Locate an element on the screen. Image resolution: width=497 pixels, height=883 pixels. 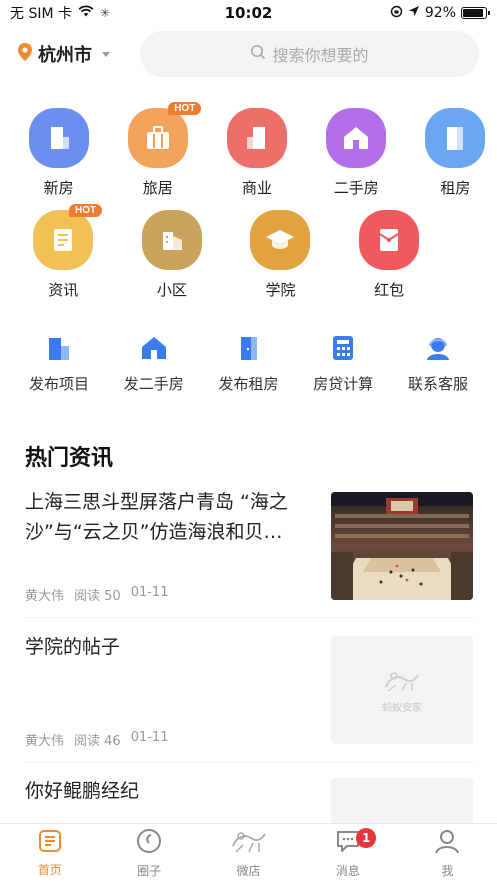
ant-logo-icon is located at coordinates (402, 682).